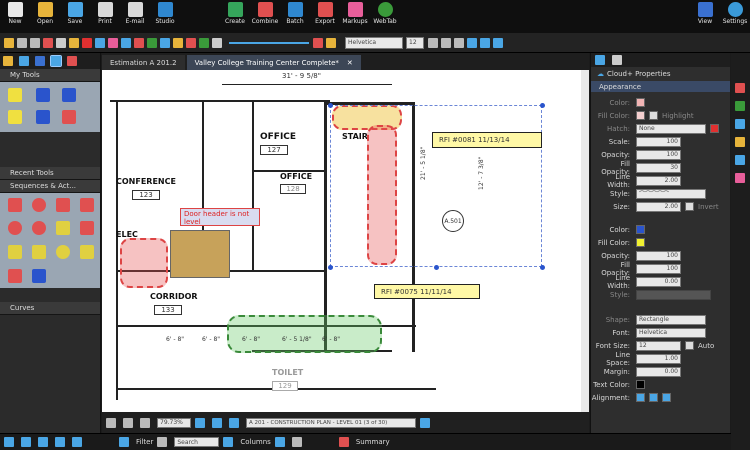  Describe the element at coordinates (174, 422) in the screenshot. I see `zoom-field: 79.73%` at that location.